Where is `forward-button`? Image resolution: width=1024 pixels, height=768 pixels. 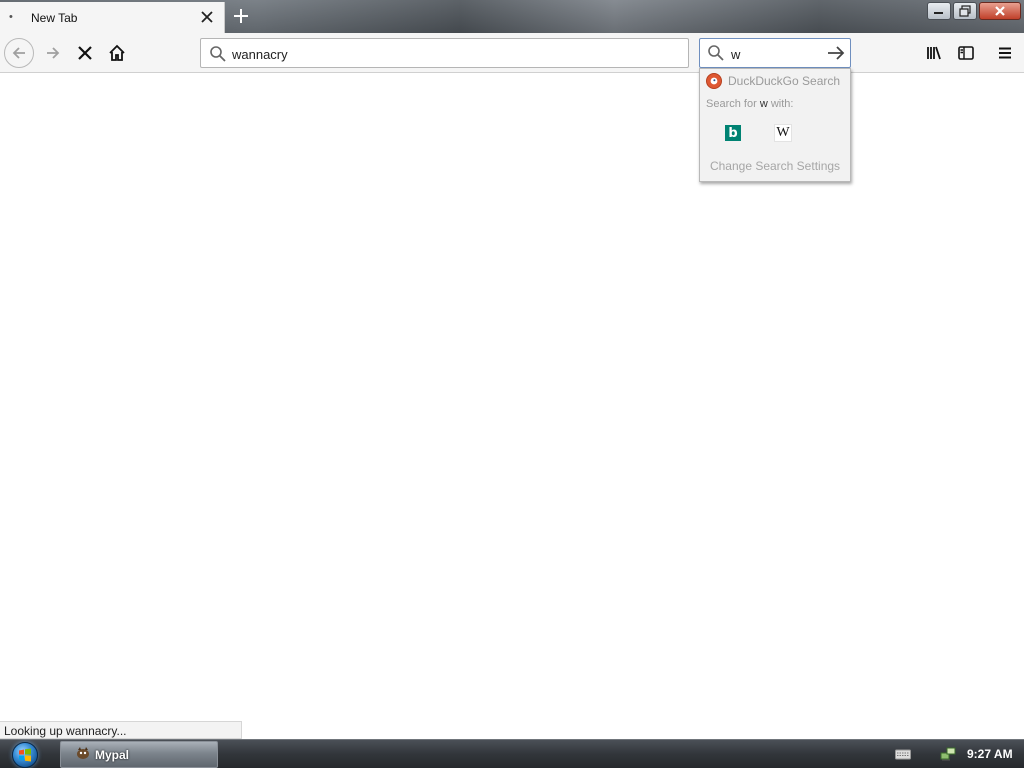 forward-button is located at coordinates (53, 53).